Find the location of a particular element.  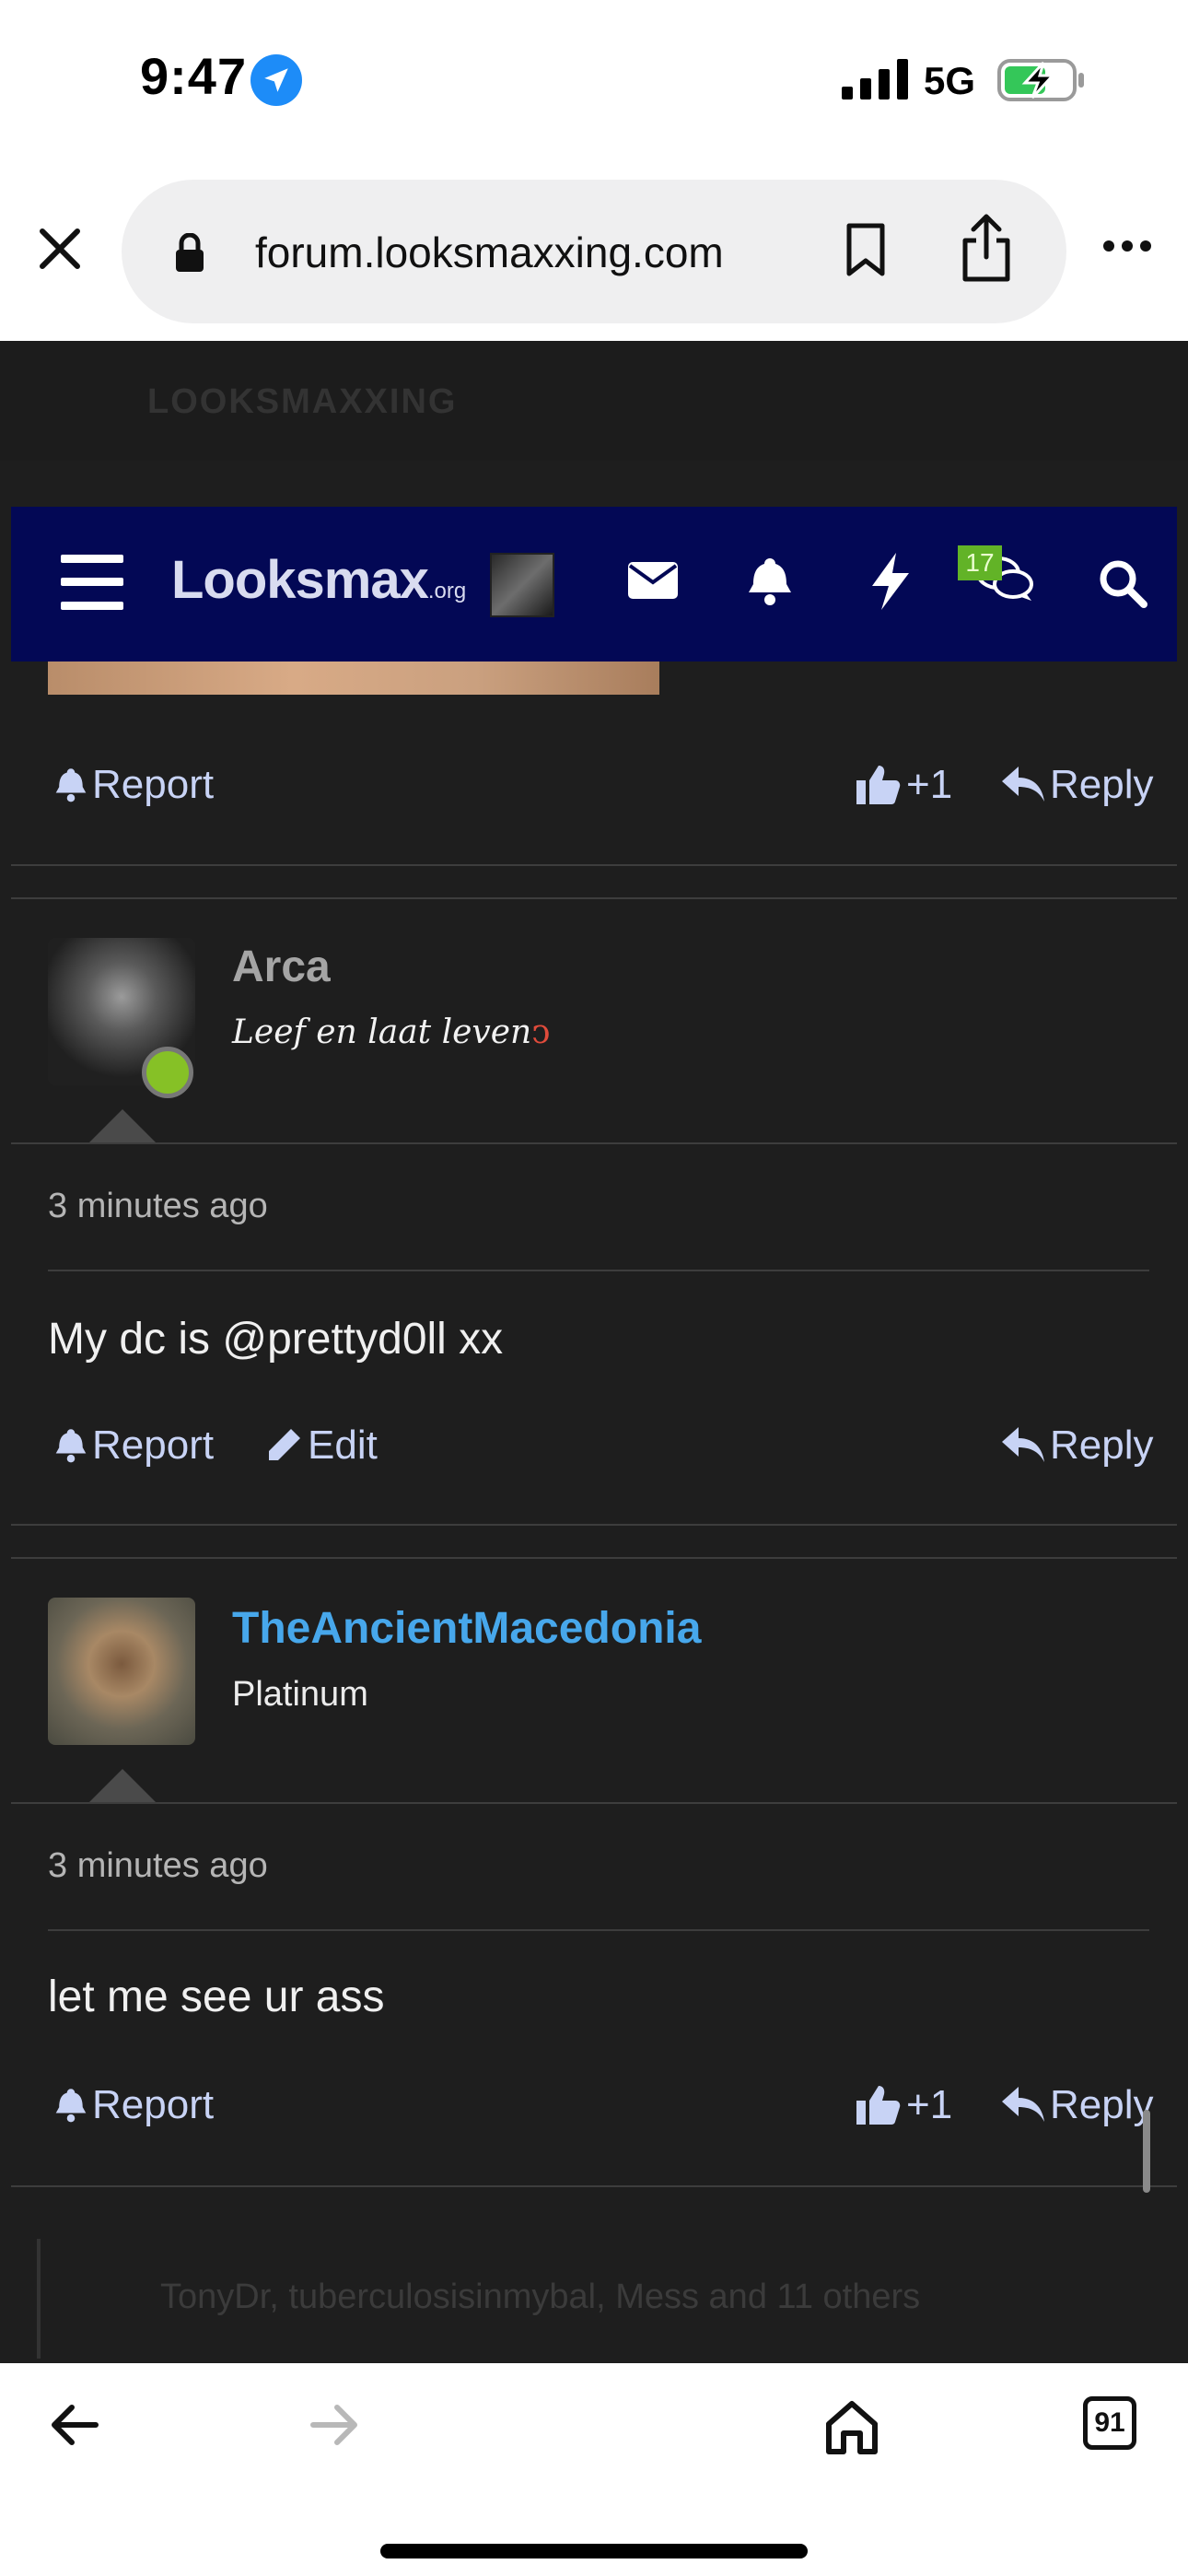

back-arrow-icon is located at coordinates (74, 2427).